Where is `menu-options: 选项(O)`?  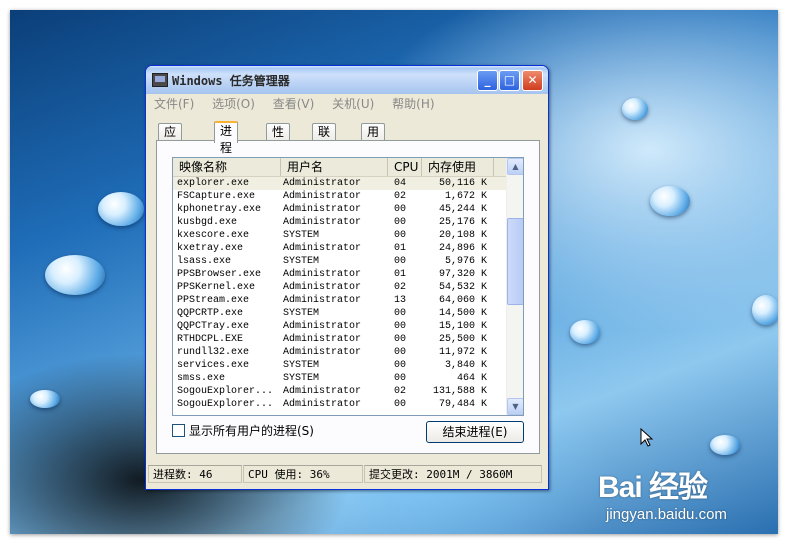 menu-options: 选项(O) is located at coordinates (233, 104).